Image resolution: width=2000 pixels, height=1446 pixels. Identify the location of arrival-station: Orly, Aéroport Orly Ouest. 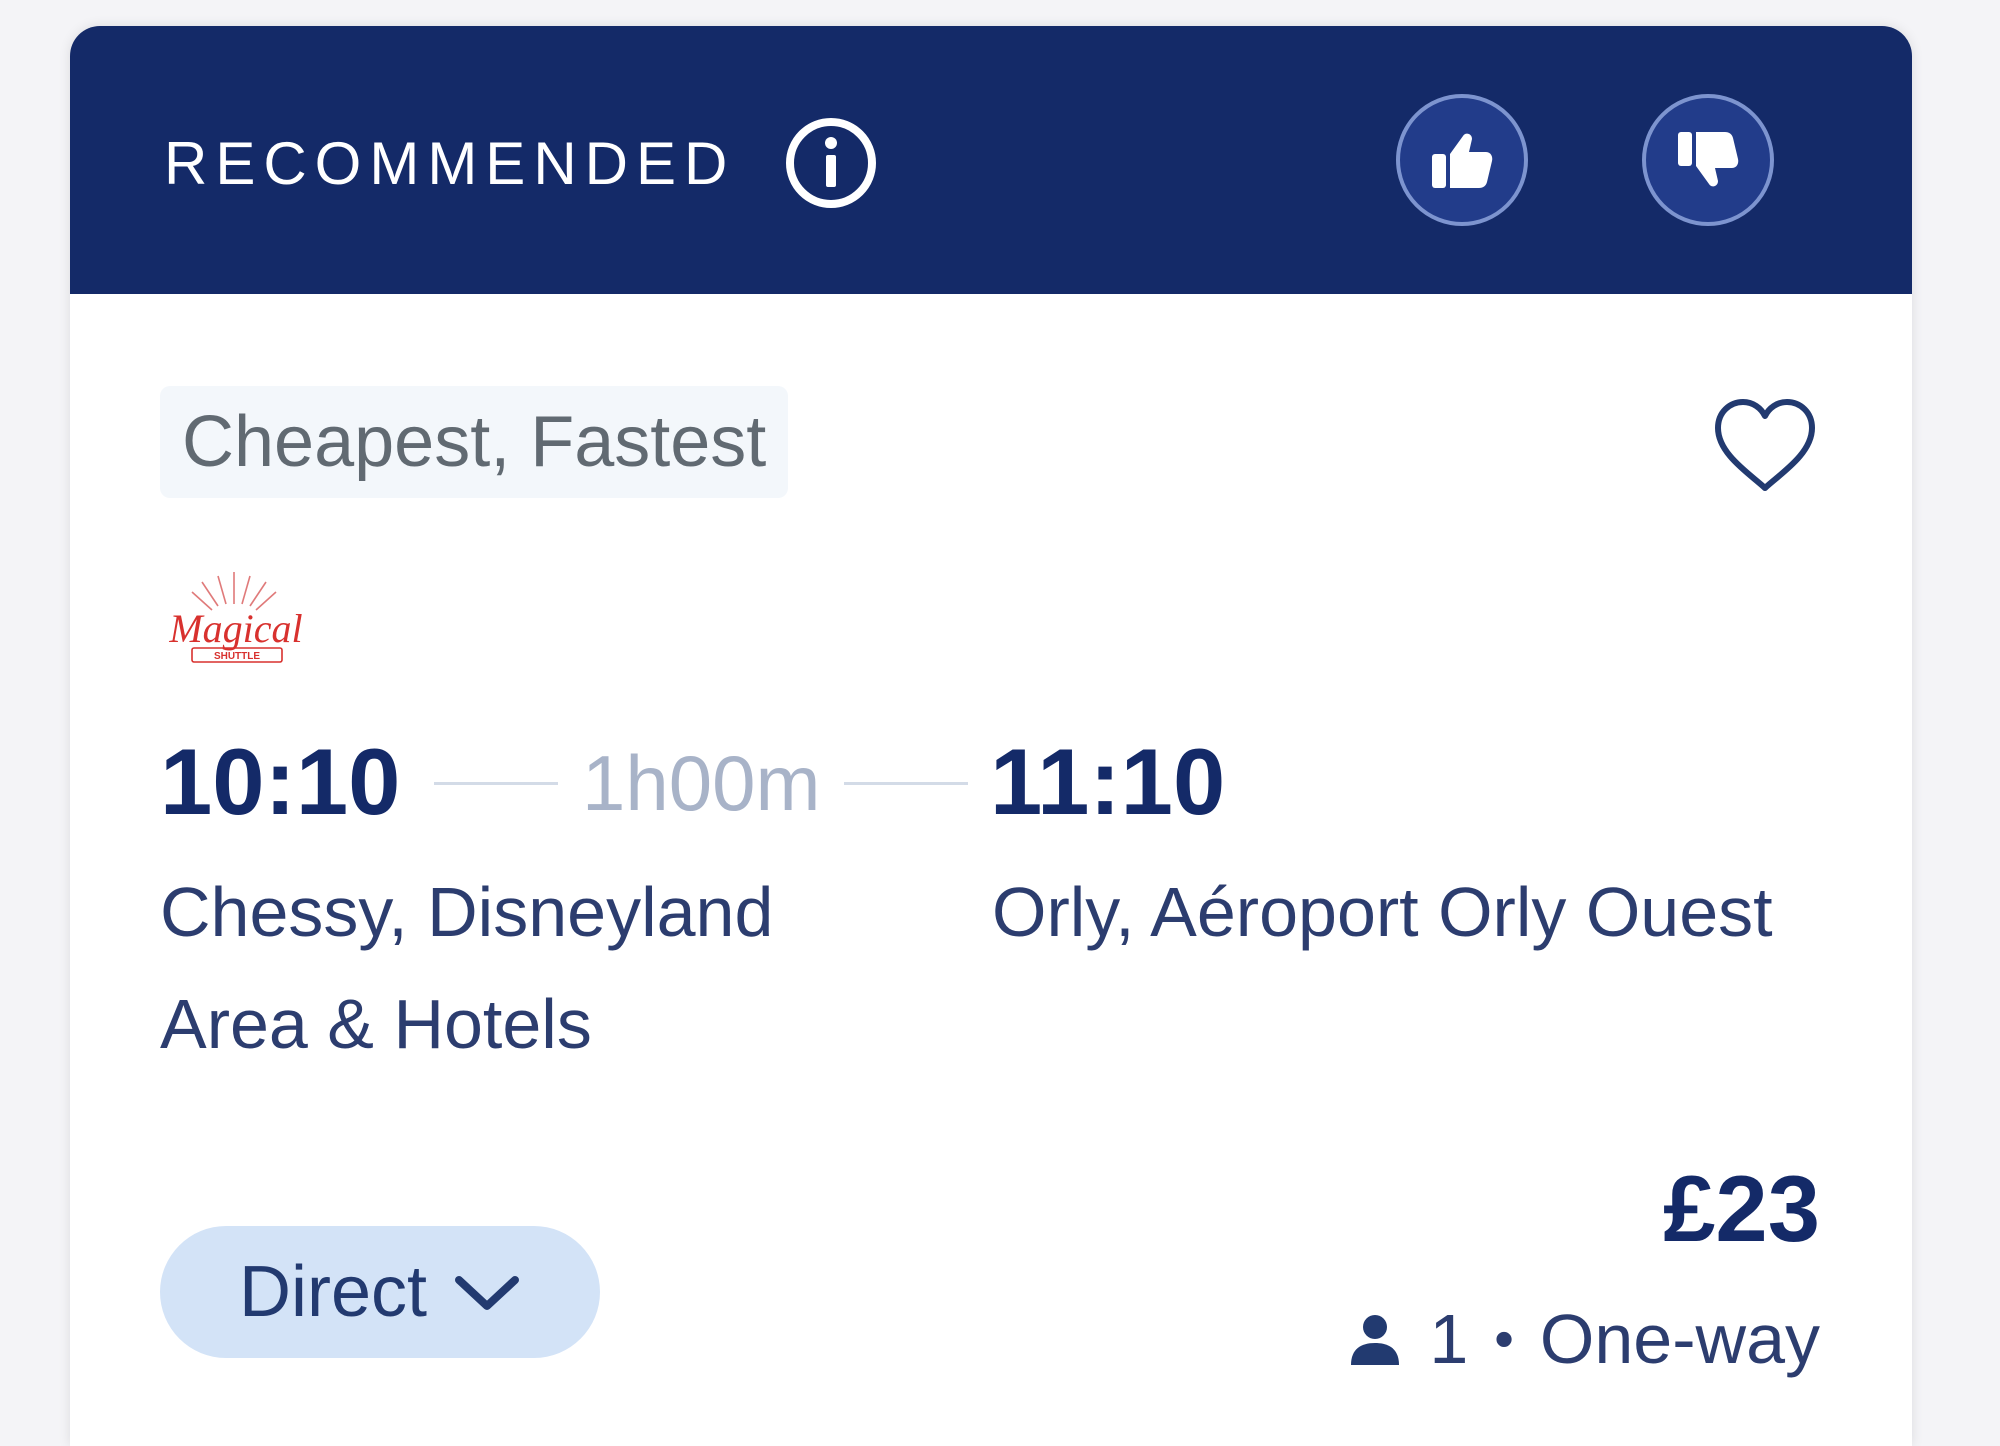
(1382, 912).